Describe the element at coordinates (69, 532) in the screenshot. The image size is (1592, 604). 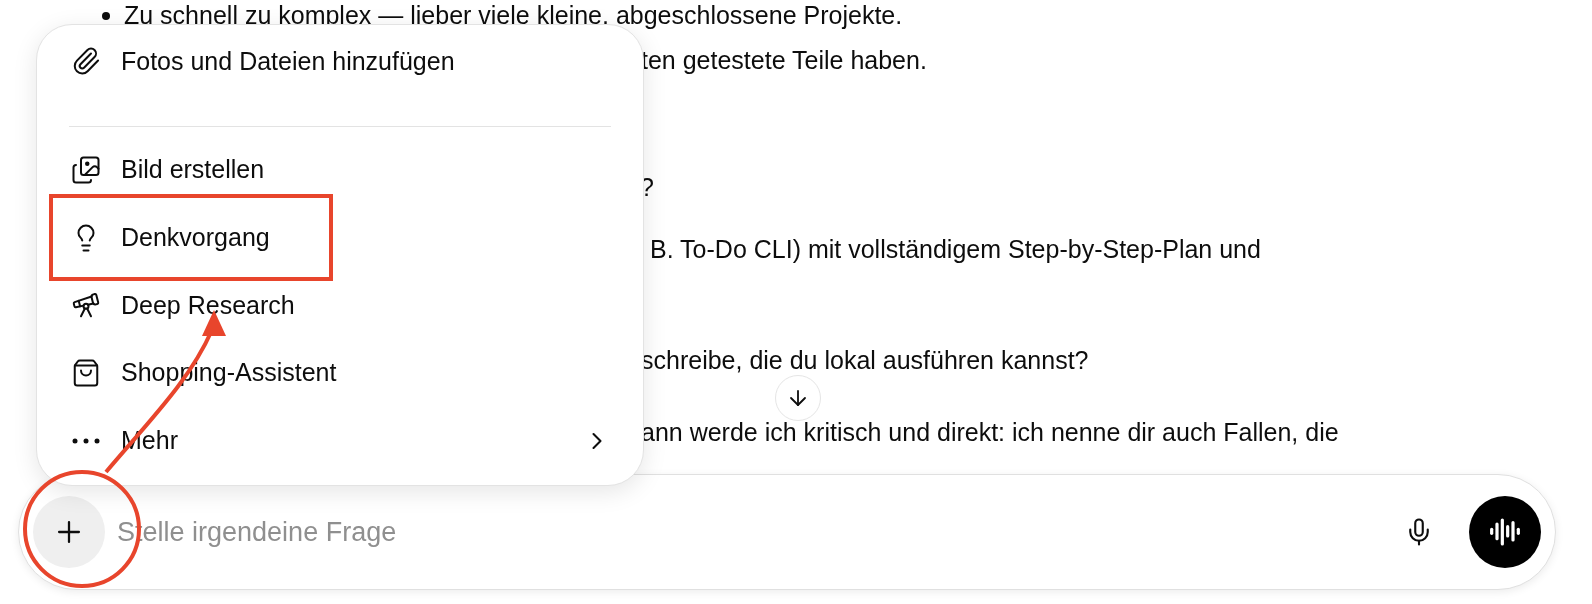
I see `add-button` at that location.